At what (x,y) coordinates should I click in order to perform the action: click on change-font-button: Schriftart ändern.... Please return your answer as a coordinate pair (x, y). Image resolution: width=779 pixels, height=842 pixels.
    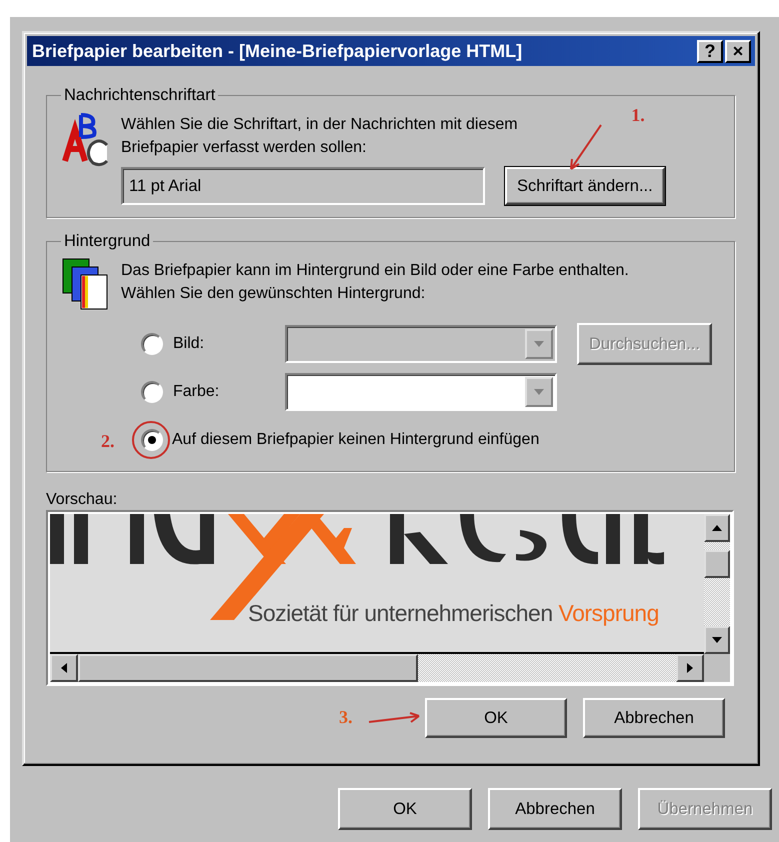
    Looking at the image, I should click on (585, 186).